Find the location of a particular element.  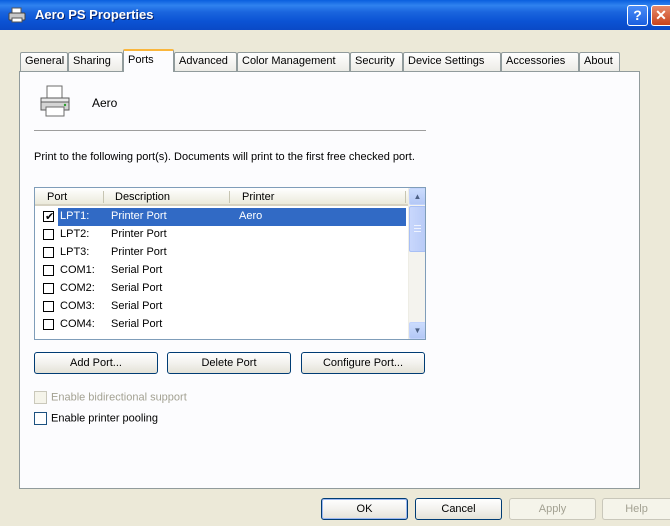

printer-icon is located at coordinates (17, 15).